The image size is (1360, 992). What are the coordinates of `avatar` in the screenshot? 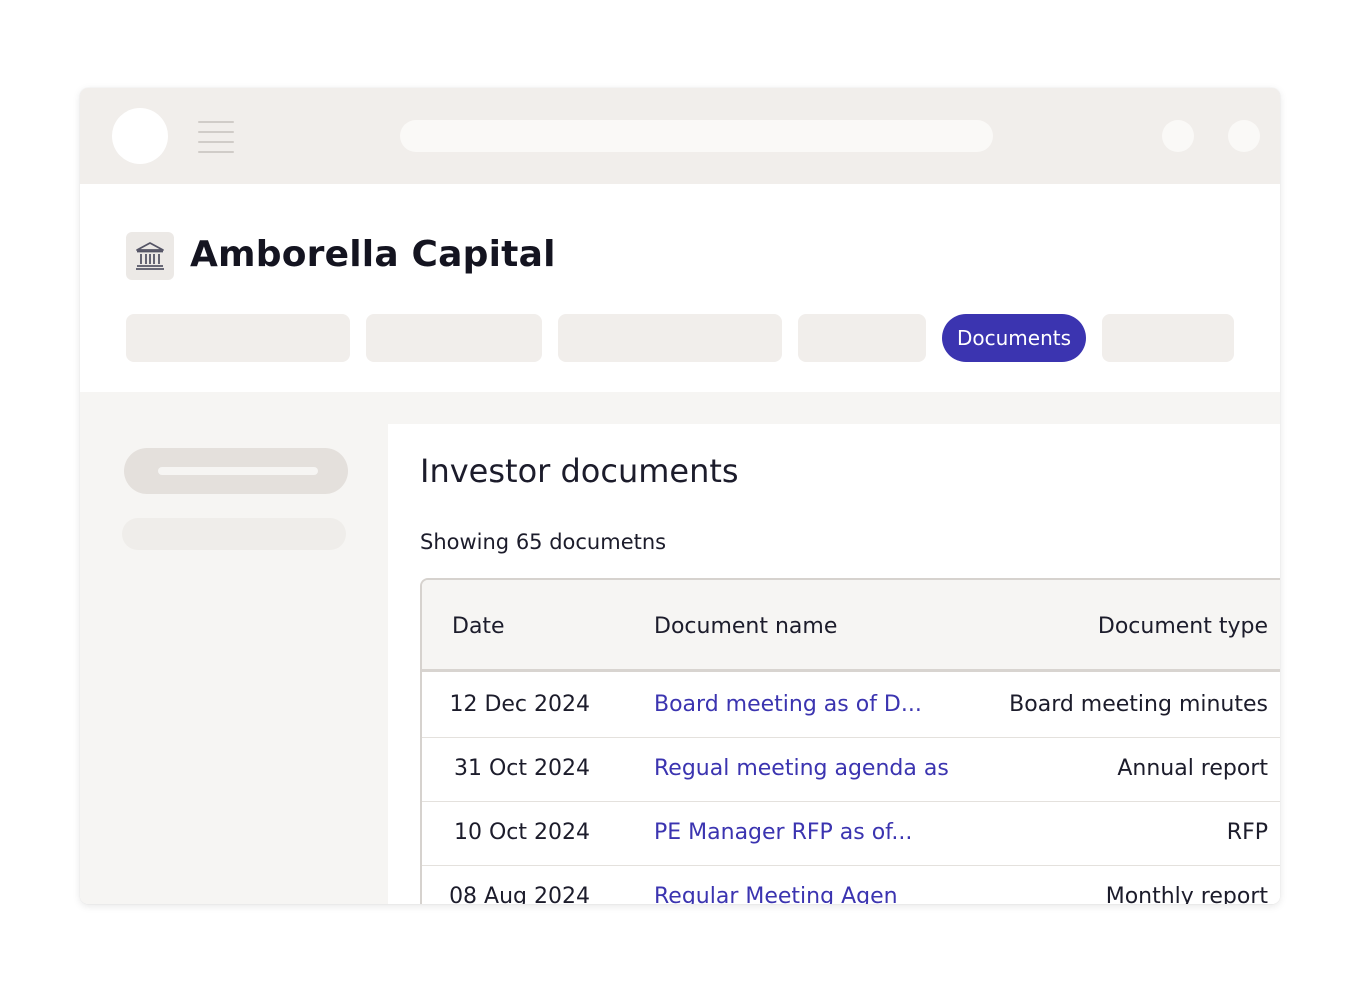 It's located at (140, 136).